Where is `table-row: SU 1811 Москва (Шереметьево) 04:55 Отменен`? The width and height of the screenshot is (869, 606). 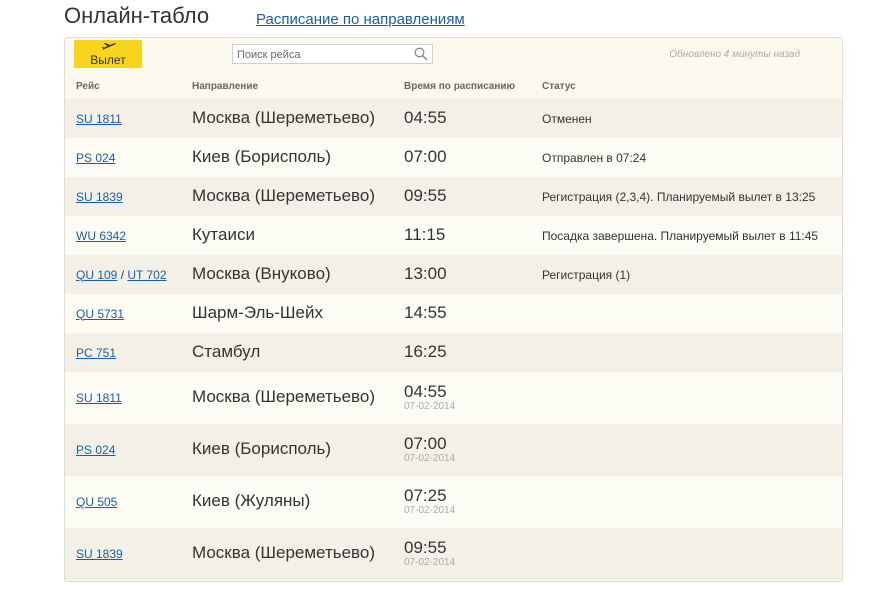
table-row: SU 1811 Москва (Шереметьево) 04:55 Отменен is located at coordinates (453, 118).